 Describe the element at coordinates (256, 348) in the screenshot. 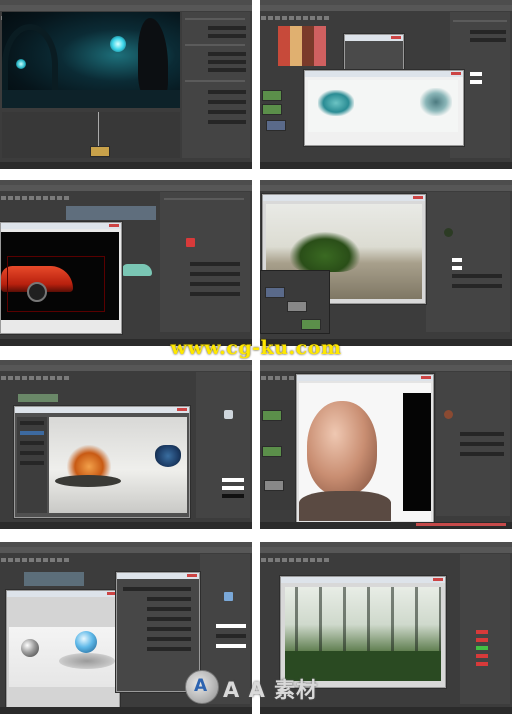

I see `site-watermark: www.cg-ku.com` at that location.